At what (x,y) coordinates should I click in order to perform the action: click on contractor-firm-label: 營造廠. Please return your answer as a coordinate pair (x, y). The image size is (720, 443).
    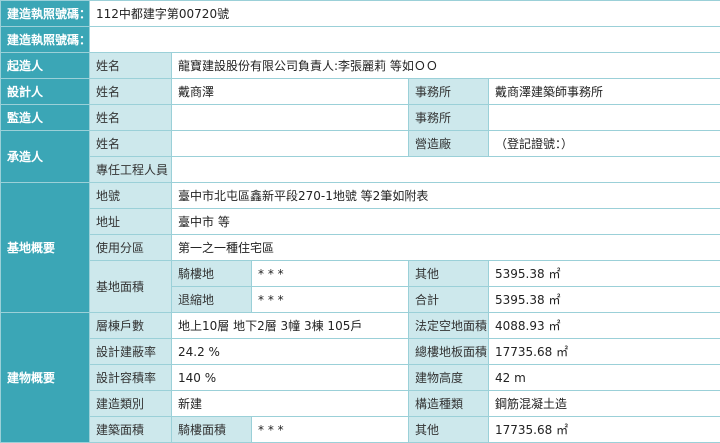
    Looking at the image, I should click on (449, 144).